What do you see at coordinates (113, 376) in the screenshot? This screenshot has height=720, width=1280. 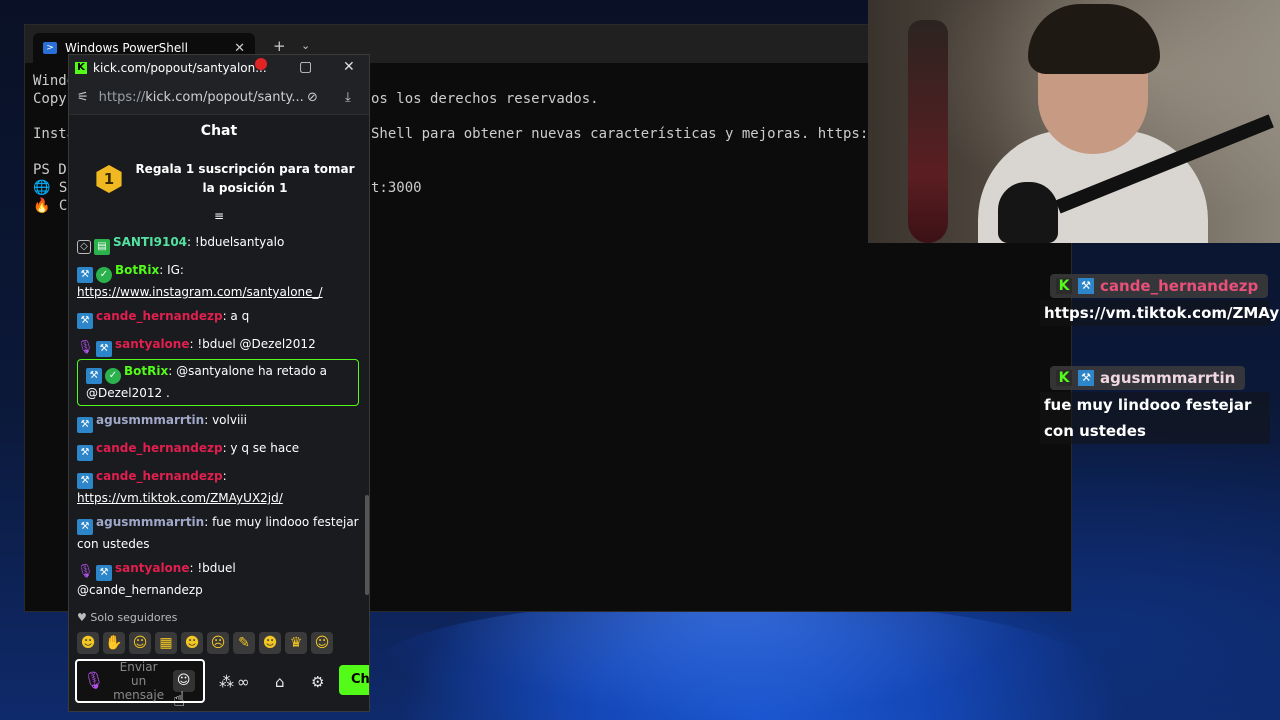 I see `verified-icon: ✓` at bounding box center [113, 376].